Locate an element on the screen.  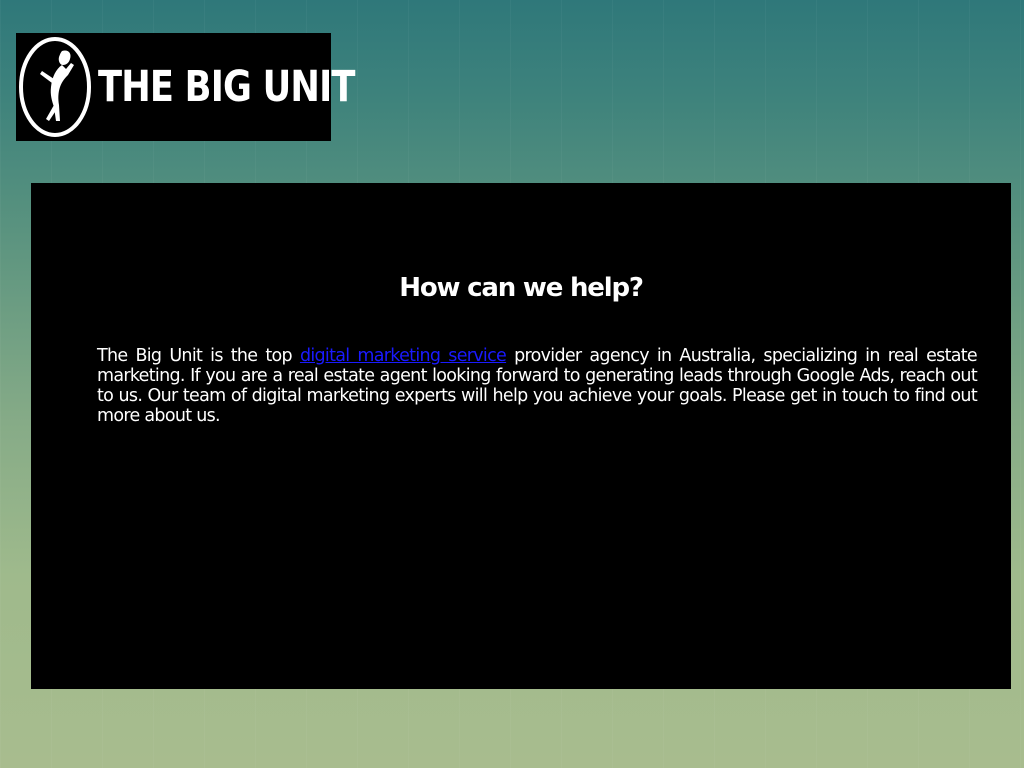
logo-wordmark: THE BIG UNIT is located at coordinates (226, 87).